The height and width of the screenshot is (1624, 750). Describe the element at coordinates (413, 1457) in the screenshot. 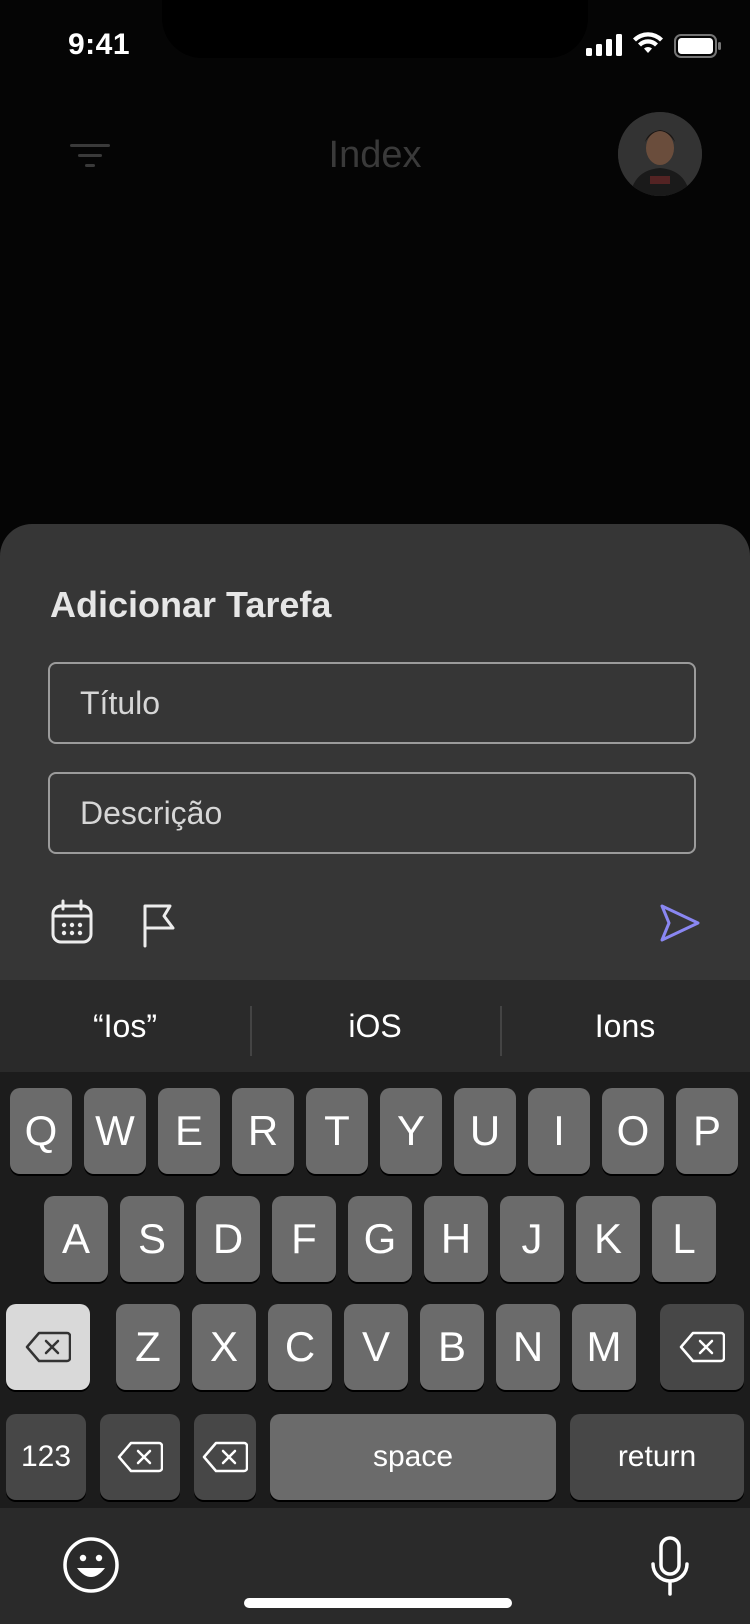

I see `space-key: space` at that location.